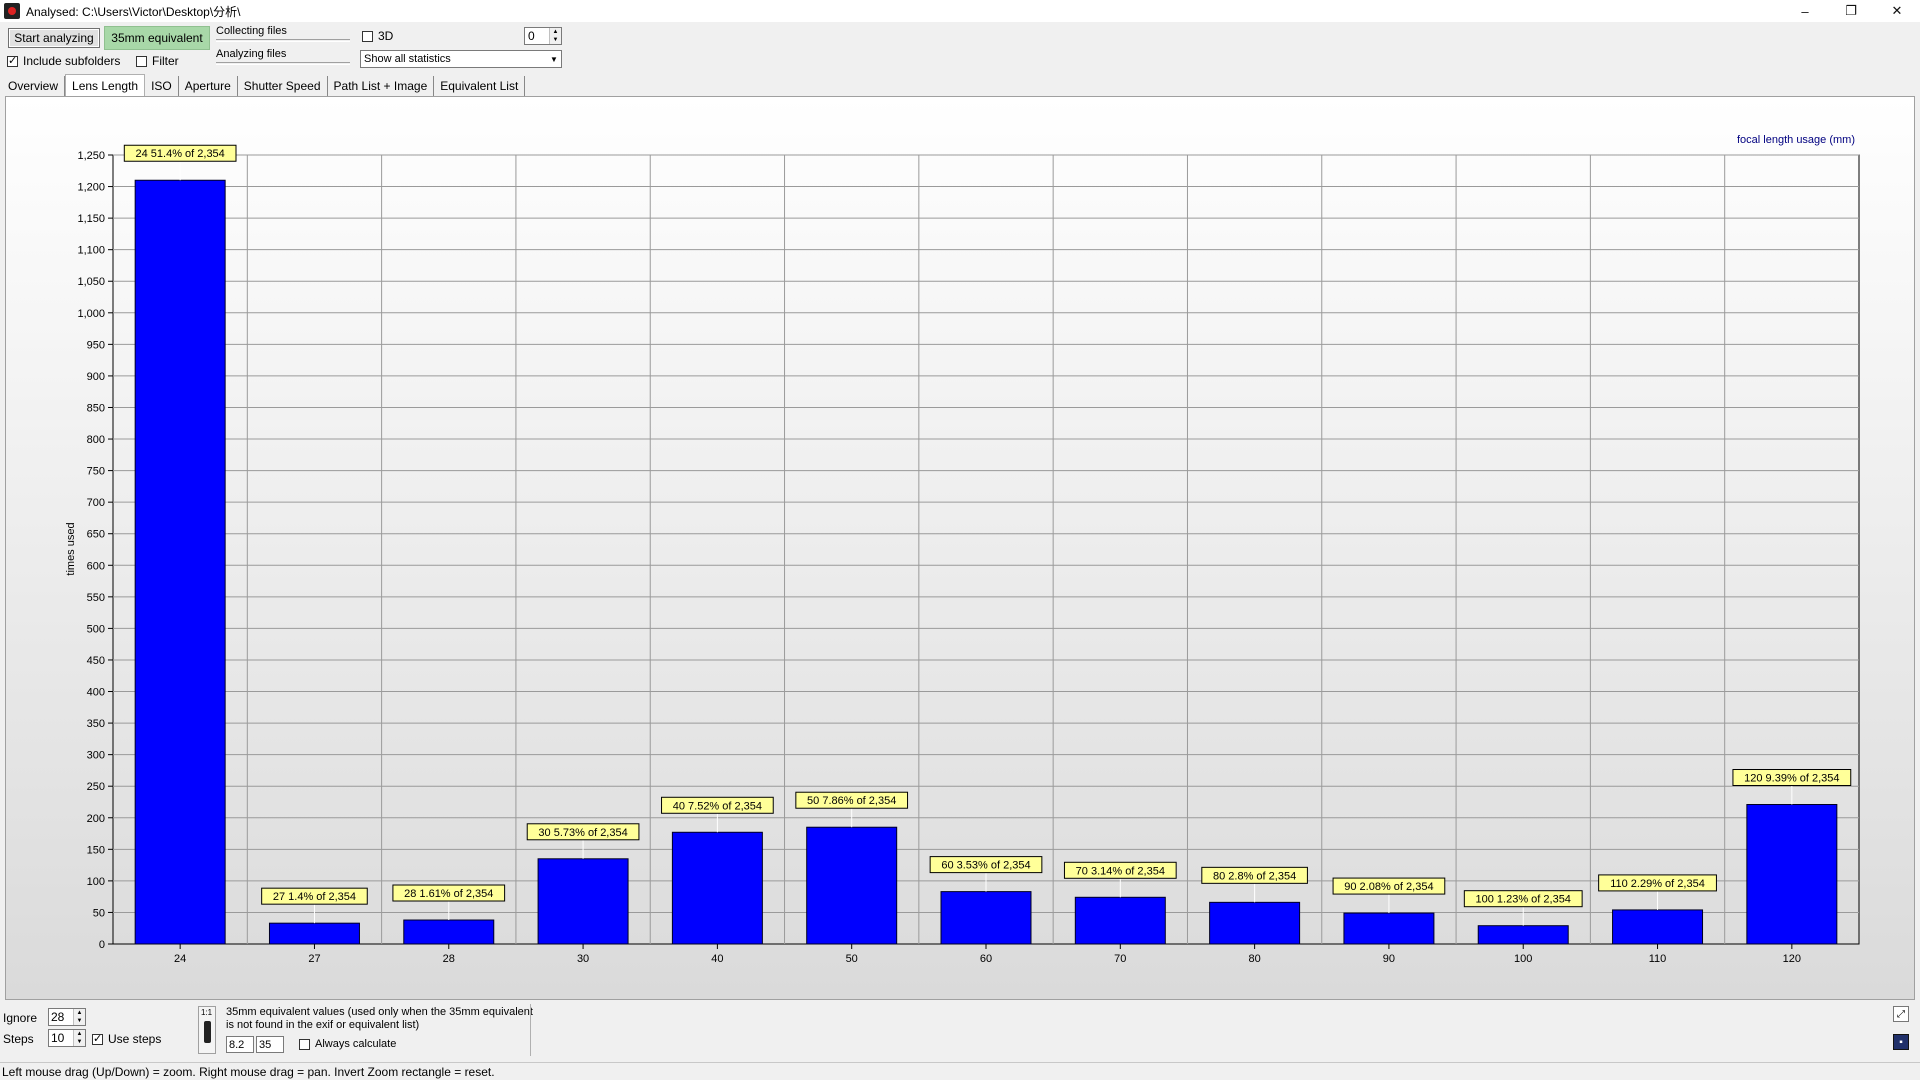  I want to click on steps-label: Steps, so click(18, 1039).